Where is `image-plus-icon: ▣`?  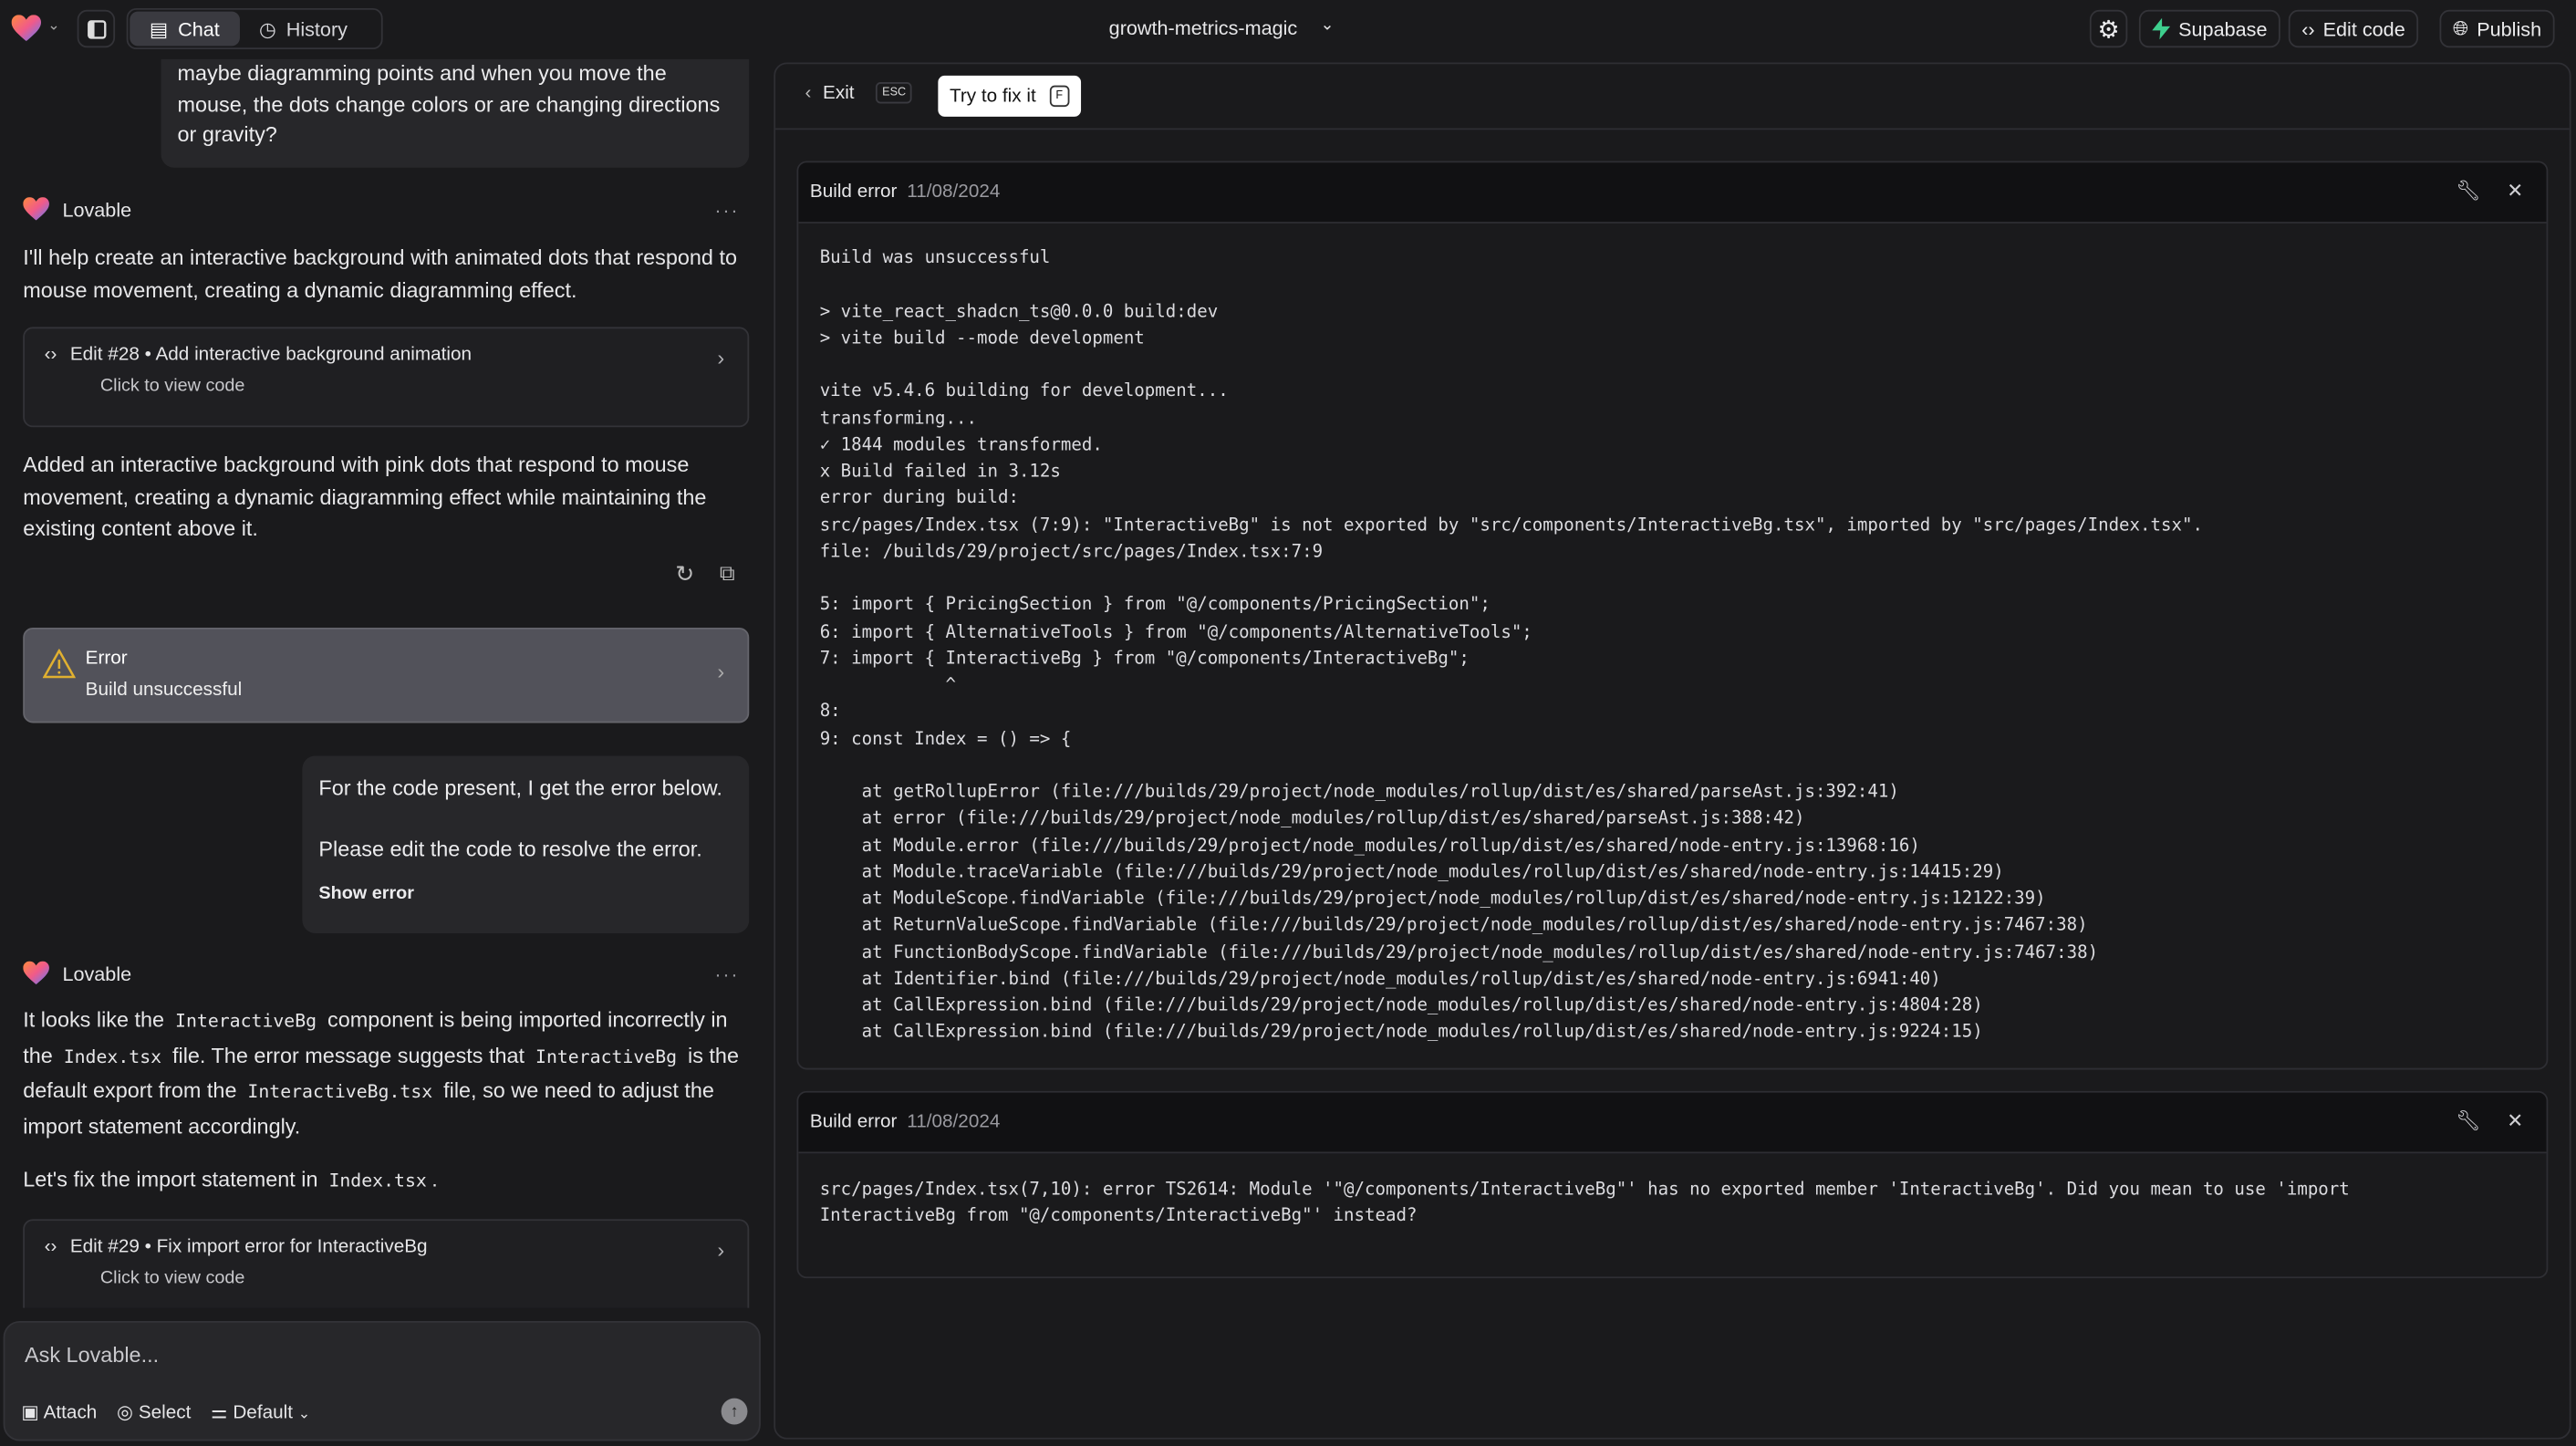
image-plus-icon: ▣ is located at coordinates (30, 1413).